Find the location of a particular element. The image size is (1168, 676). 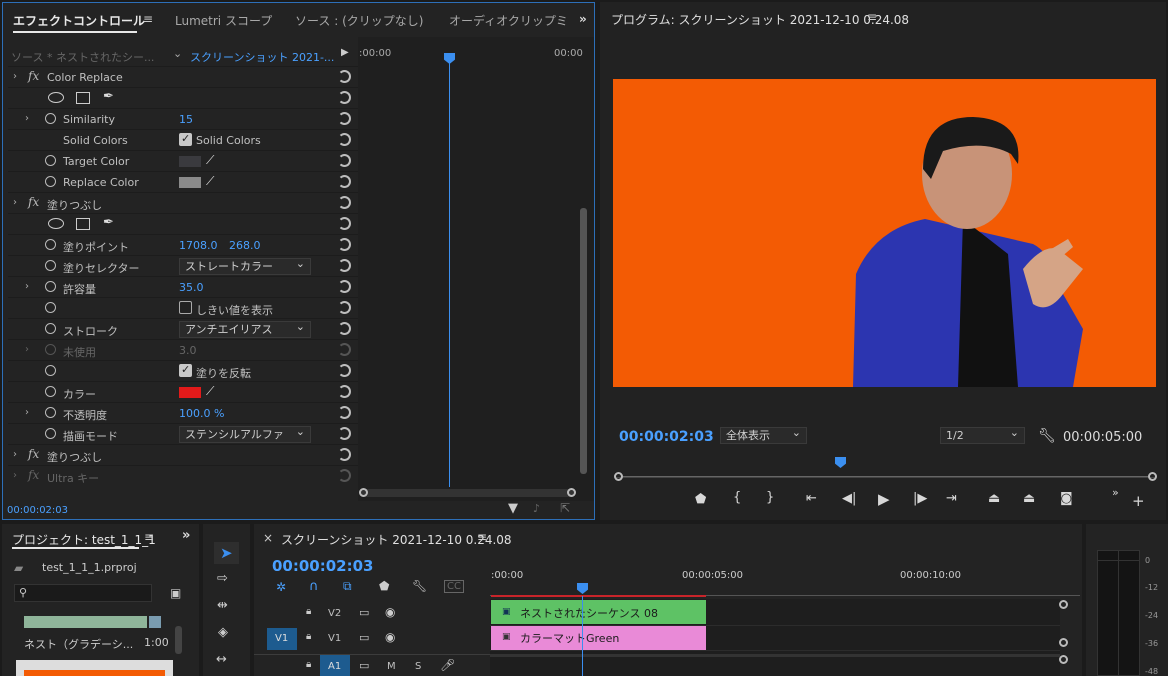

property-dropdown: ステンシルアルファ is located at coordinates (245, 433).